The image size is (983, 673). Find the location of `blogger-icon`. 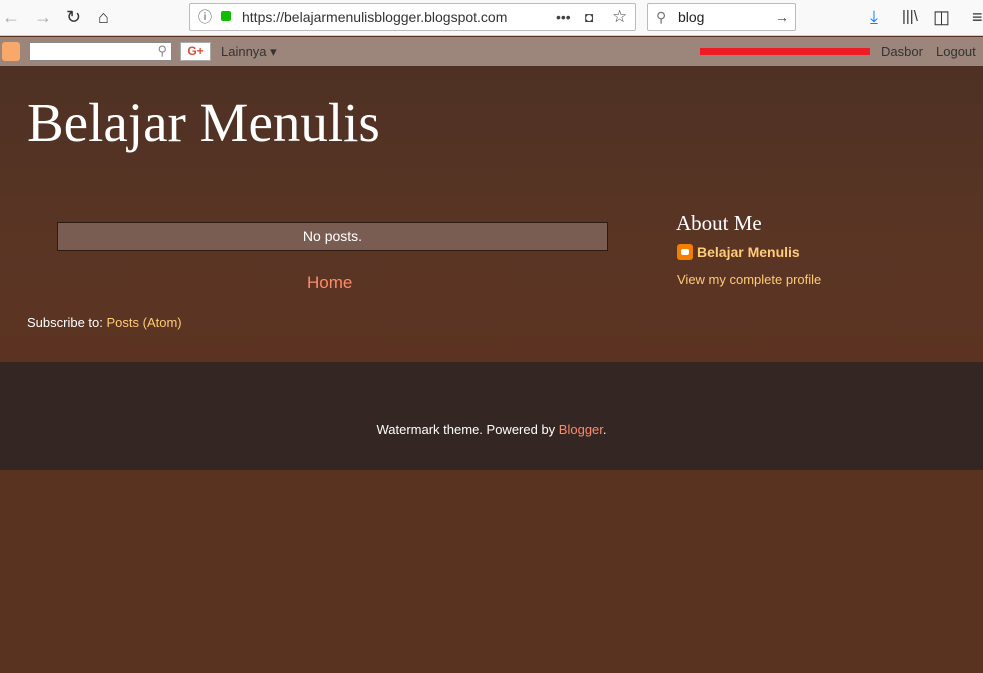

blogger-icon is located at coordinates (685, 252).